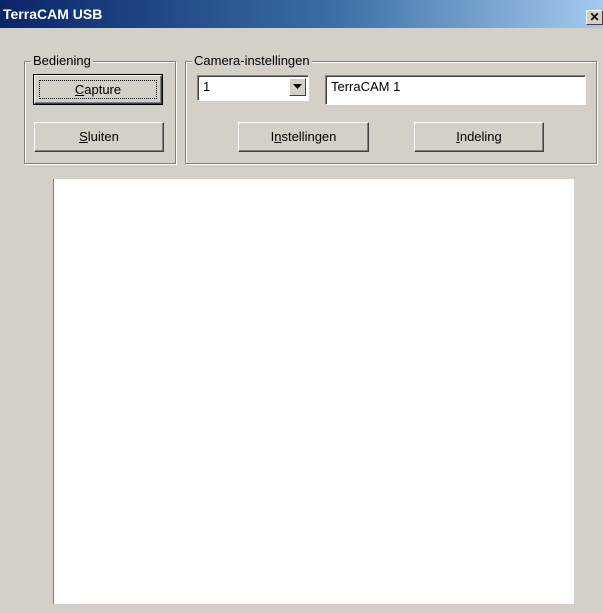 The height and width of the screenshot is (613, 603). Describe the element at coordinates (252, 60) in the screenshot. I see `camera-instellingen-legend: Camera-instellingen` at that location.